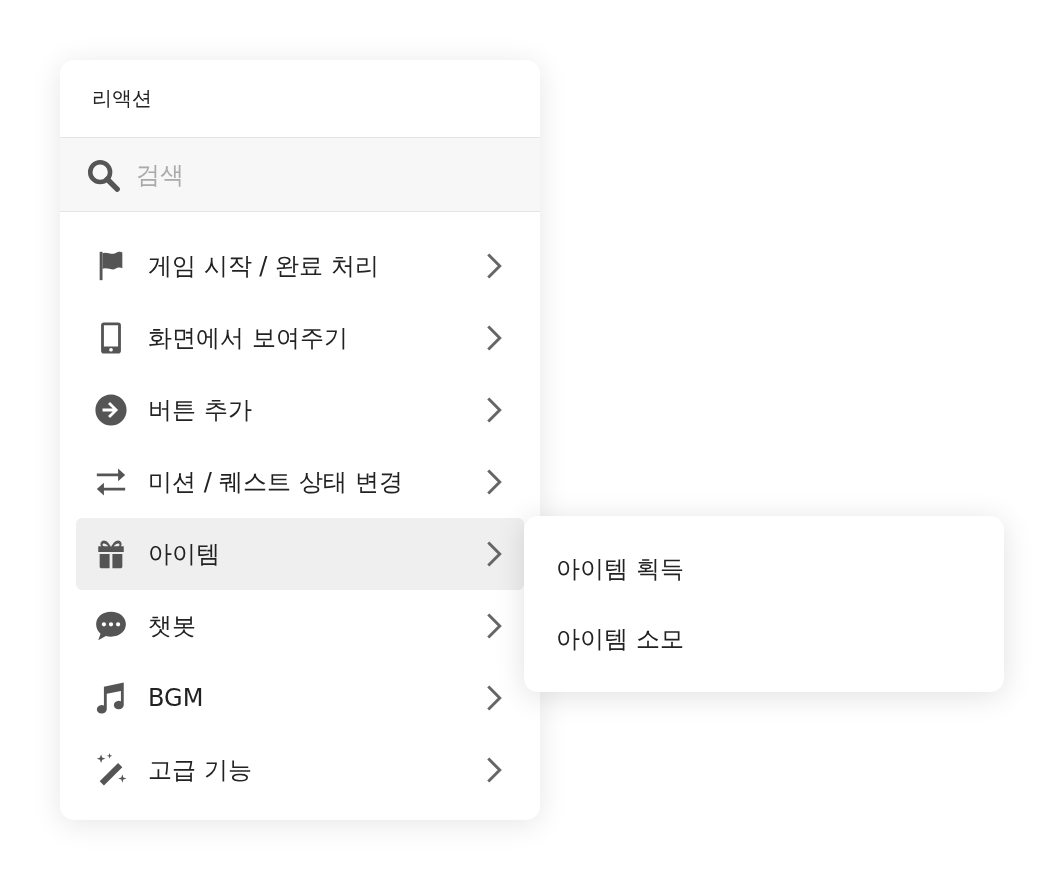 The image size is (1064, 880). I want to click on search-bar: 검색, so click(300, 175).